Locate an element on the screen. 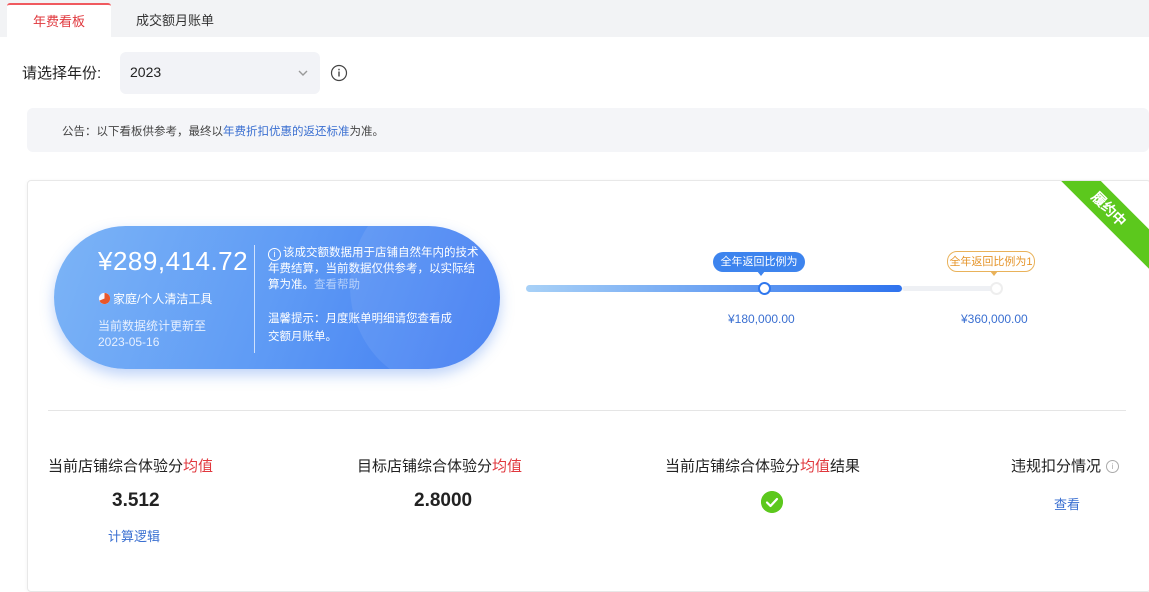 This screenshot has width=1149, height=592. current-score-title-text: 当前店铺综合体验分 is located at coordinates (116, 466).